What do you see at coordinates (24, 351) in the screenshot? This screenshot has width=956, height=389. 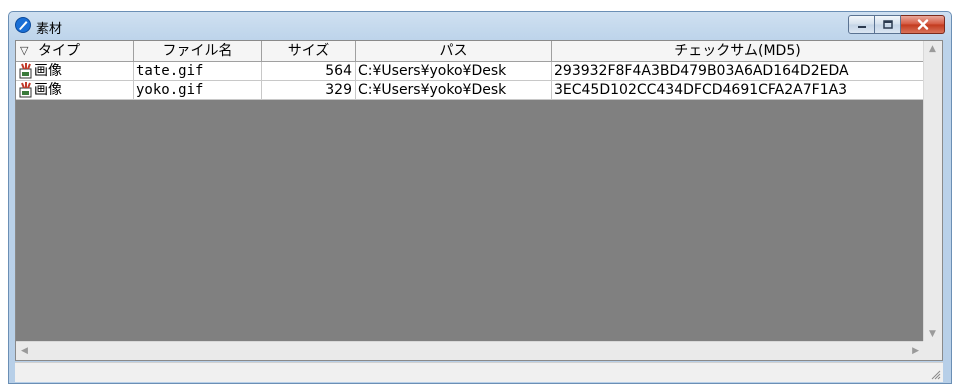 I see `scroll-left-icon: ◀` at bounding box center [24, 351].